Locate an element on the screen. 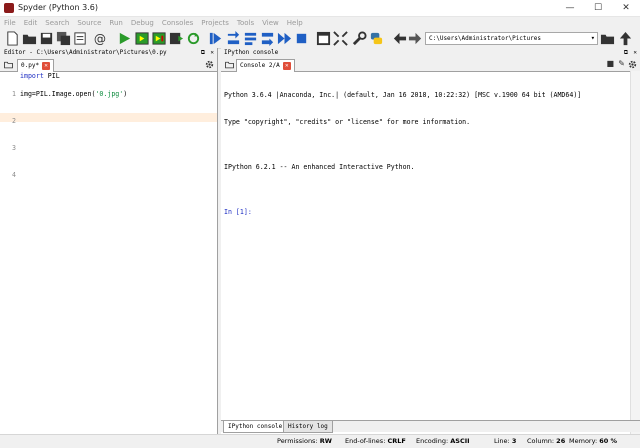 This screenshot has width=640, height=448. line-number: 2 is located at coordinates (14, 121).